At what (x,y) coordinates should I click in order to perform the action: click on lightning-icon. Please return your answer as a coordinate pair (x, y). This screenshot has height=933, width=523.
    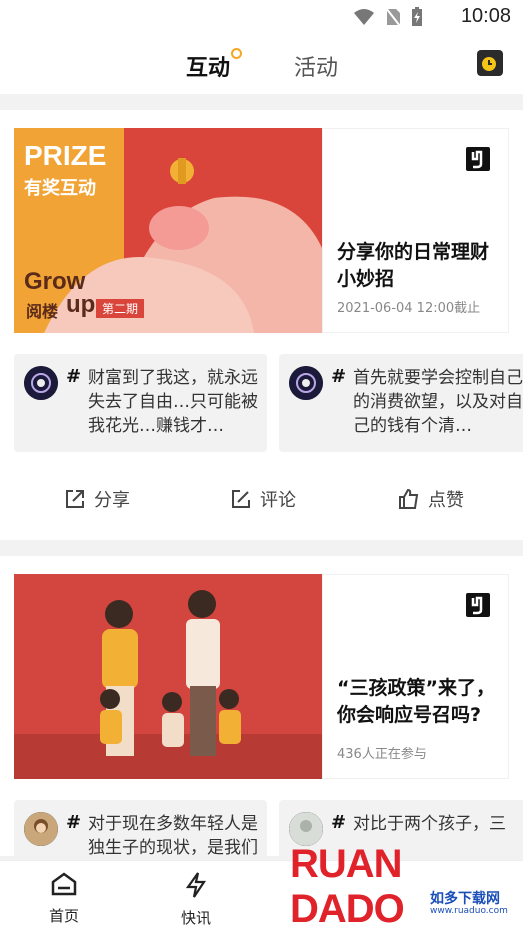
    Looking at the image, I should click on (196, 885).